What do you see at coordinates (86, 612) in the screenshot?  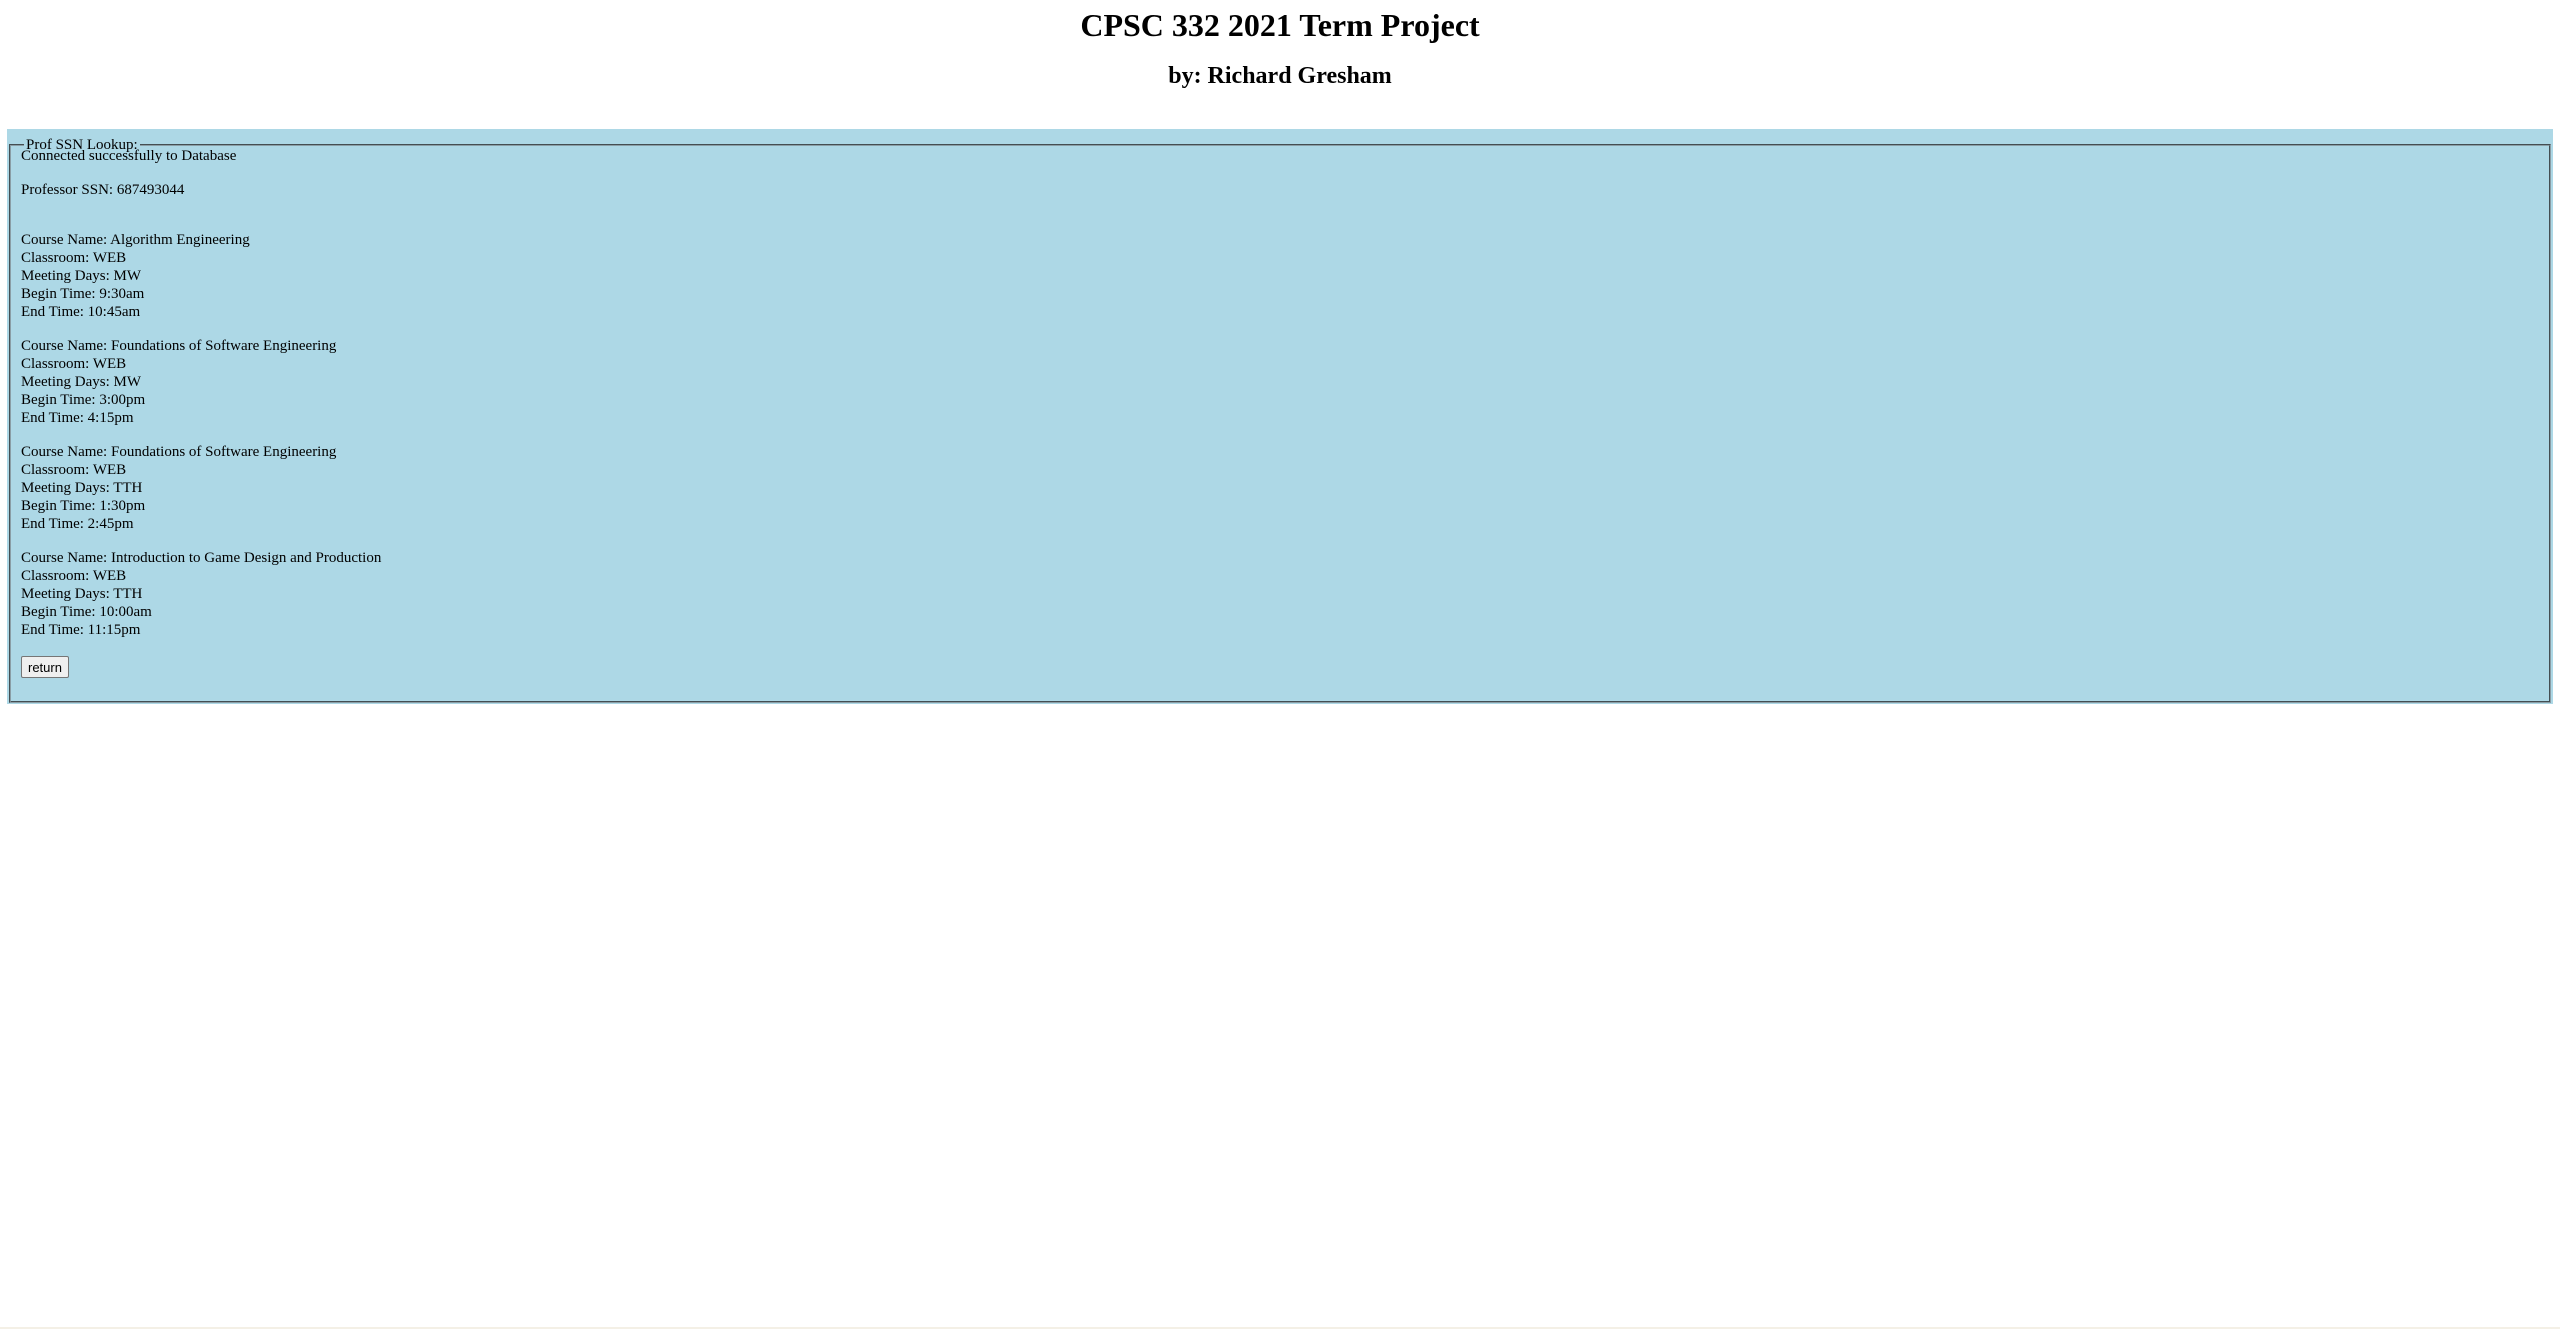 I see `course-begin-time: Begin Time: 10:00am` at bounding box center [86, 612].